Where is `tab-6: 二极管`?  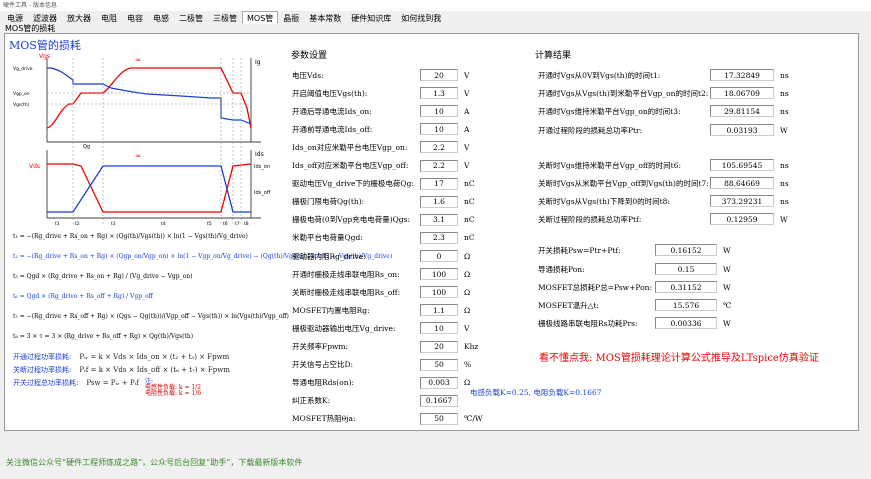 tab-6: 二极管 is located at coordinates (191, 17).